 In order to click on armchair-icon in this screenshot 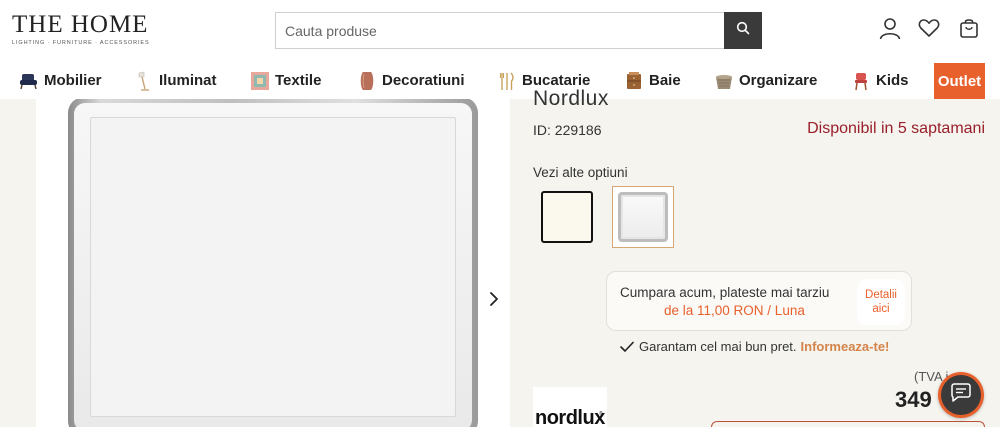, I will do `click(29, 81)`.